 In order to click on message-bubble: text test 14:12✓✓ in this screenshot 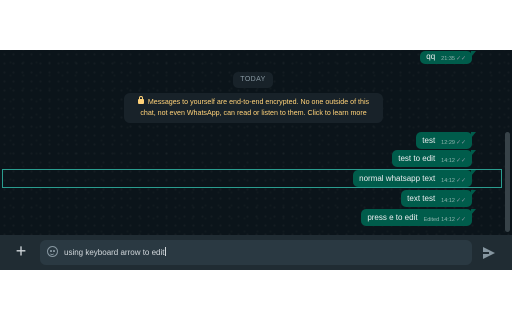, I will do `click(438, 200)`.